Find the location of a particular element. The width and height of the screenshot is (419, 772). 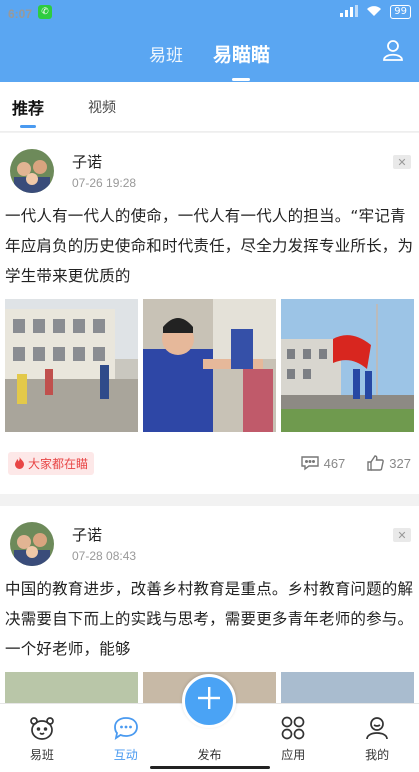

nav-mine-label: 我的 is located at coordinates (377, 755).